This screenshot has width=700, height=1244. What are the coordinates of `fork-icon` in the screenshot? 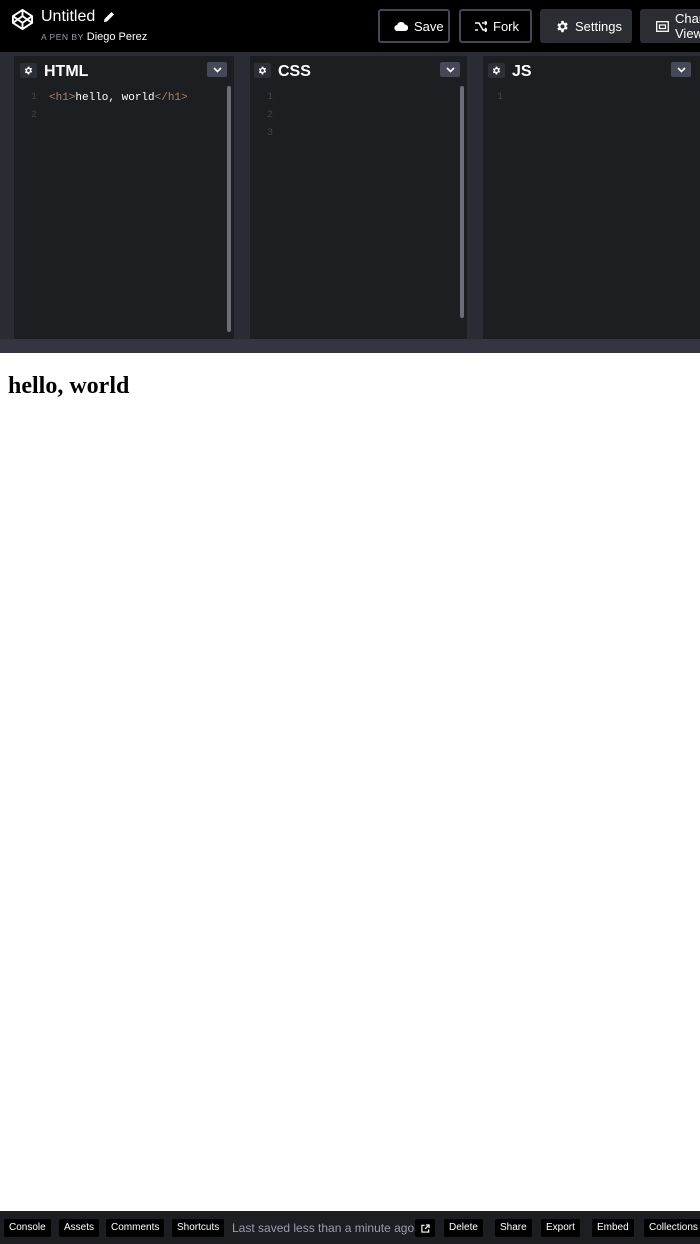 It's located at (481, 26).